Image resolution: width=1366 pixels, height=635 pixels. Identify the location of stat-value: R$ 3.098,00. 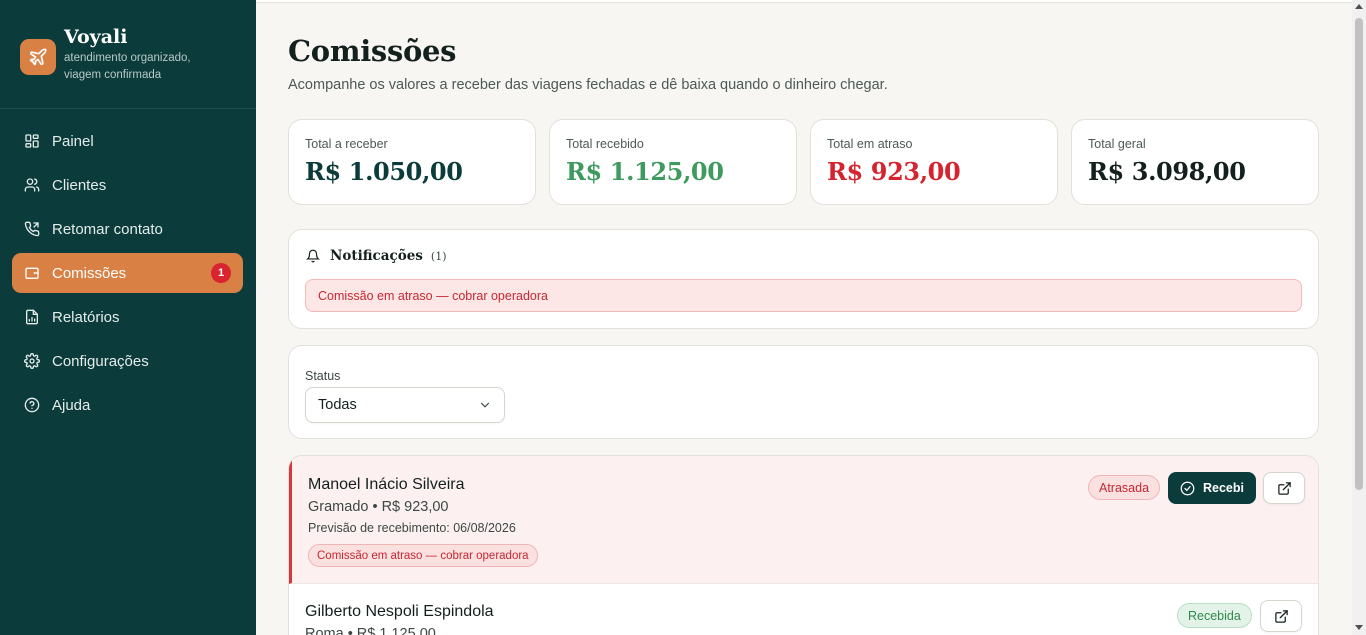
(1167, 171).